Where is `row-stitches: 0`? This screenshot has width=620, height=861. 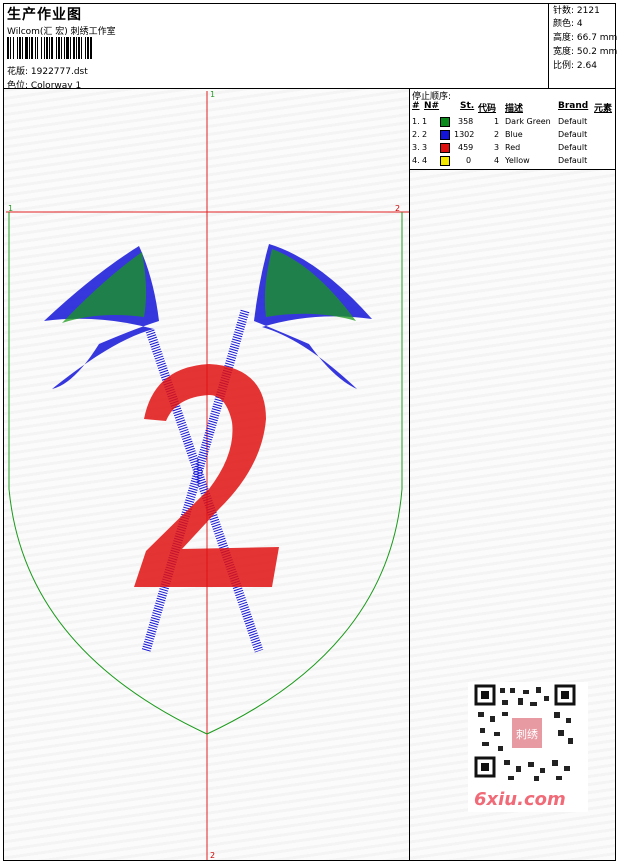 row-stitches: 0 is located at coordinates (469, 160).